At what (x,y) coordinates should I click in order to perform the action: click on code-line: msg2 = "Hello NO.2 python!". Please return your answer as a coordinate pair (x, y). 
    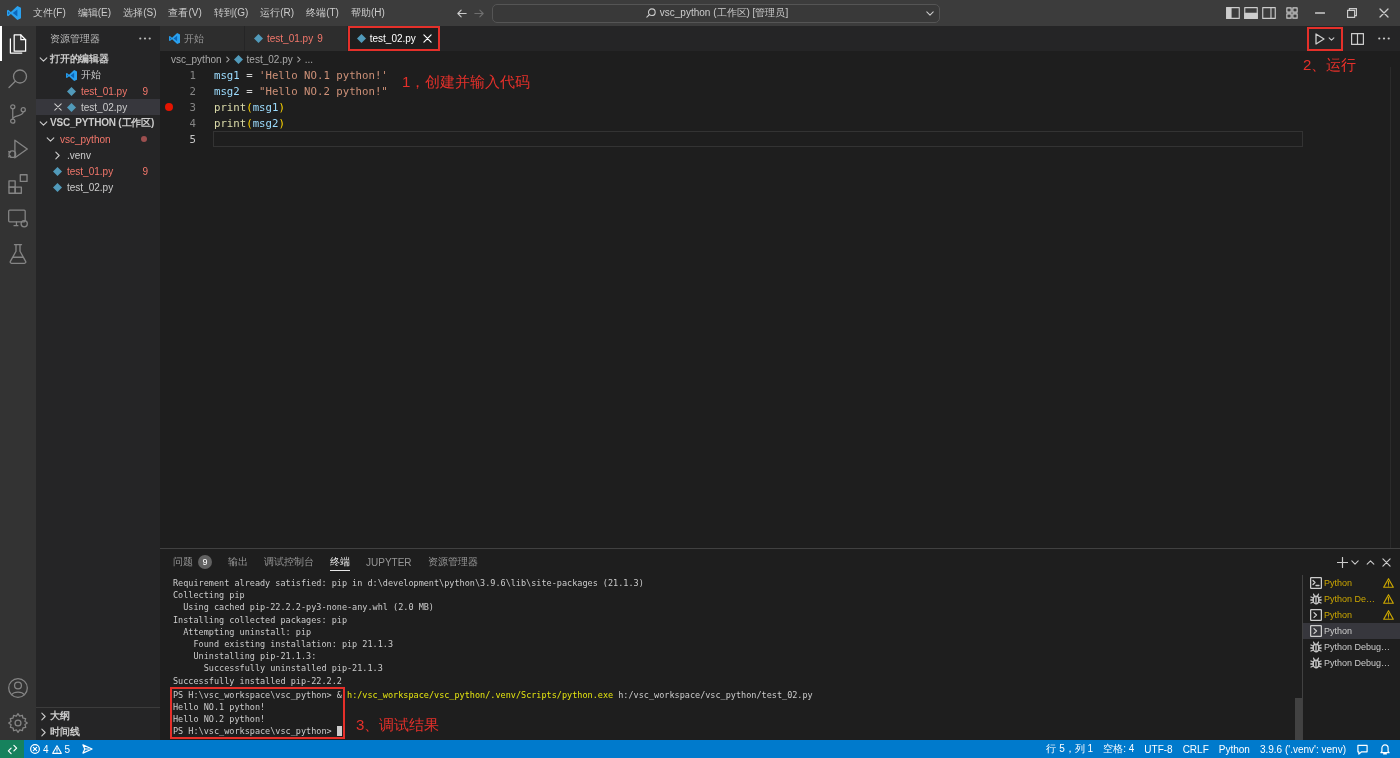
    Looking at the image, I should click on (301, 91).